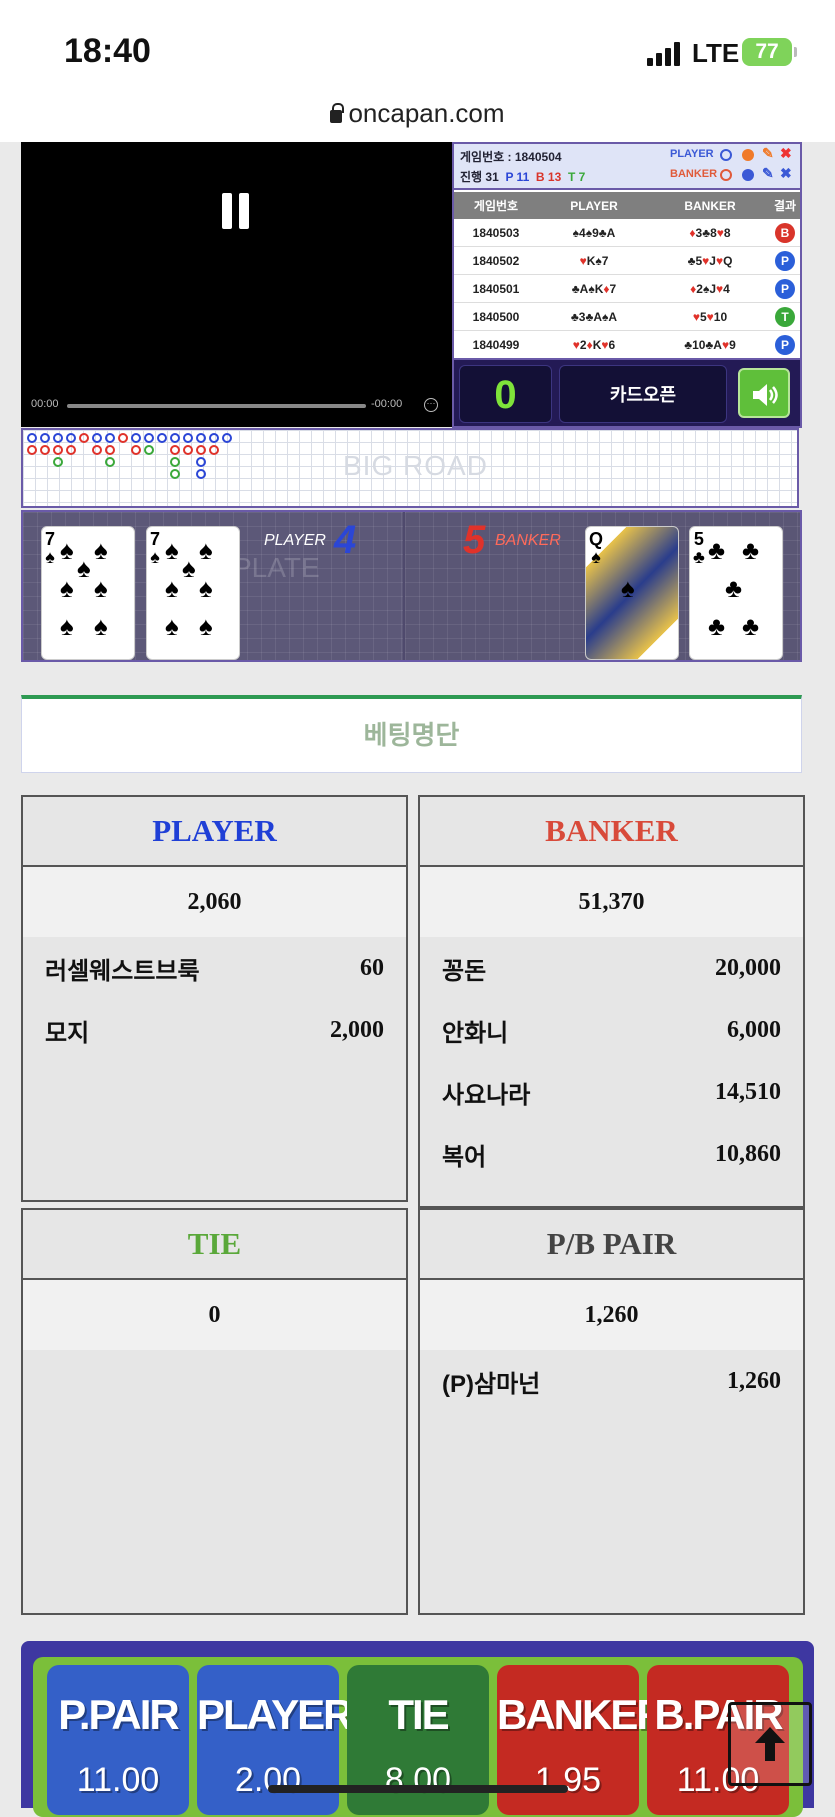  What do you see at coordinates (214, 968) in the screenshot?
I see `bettor-row: 러셀웨스트브룩 60` at bounding box center [214, 968].